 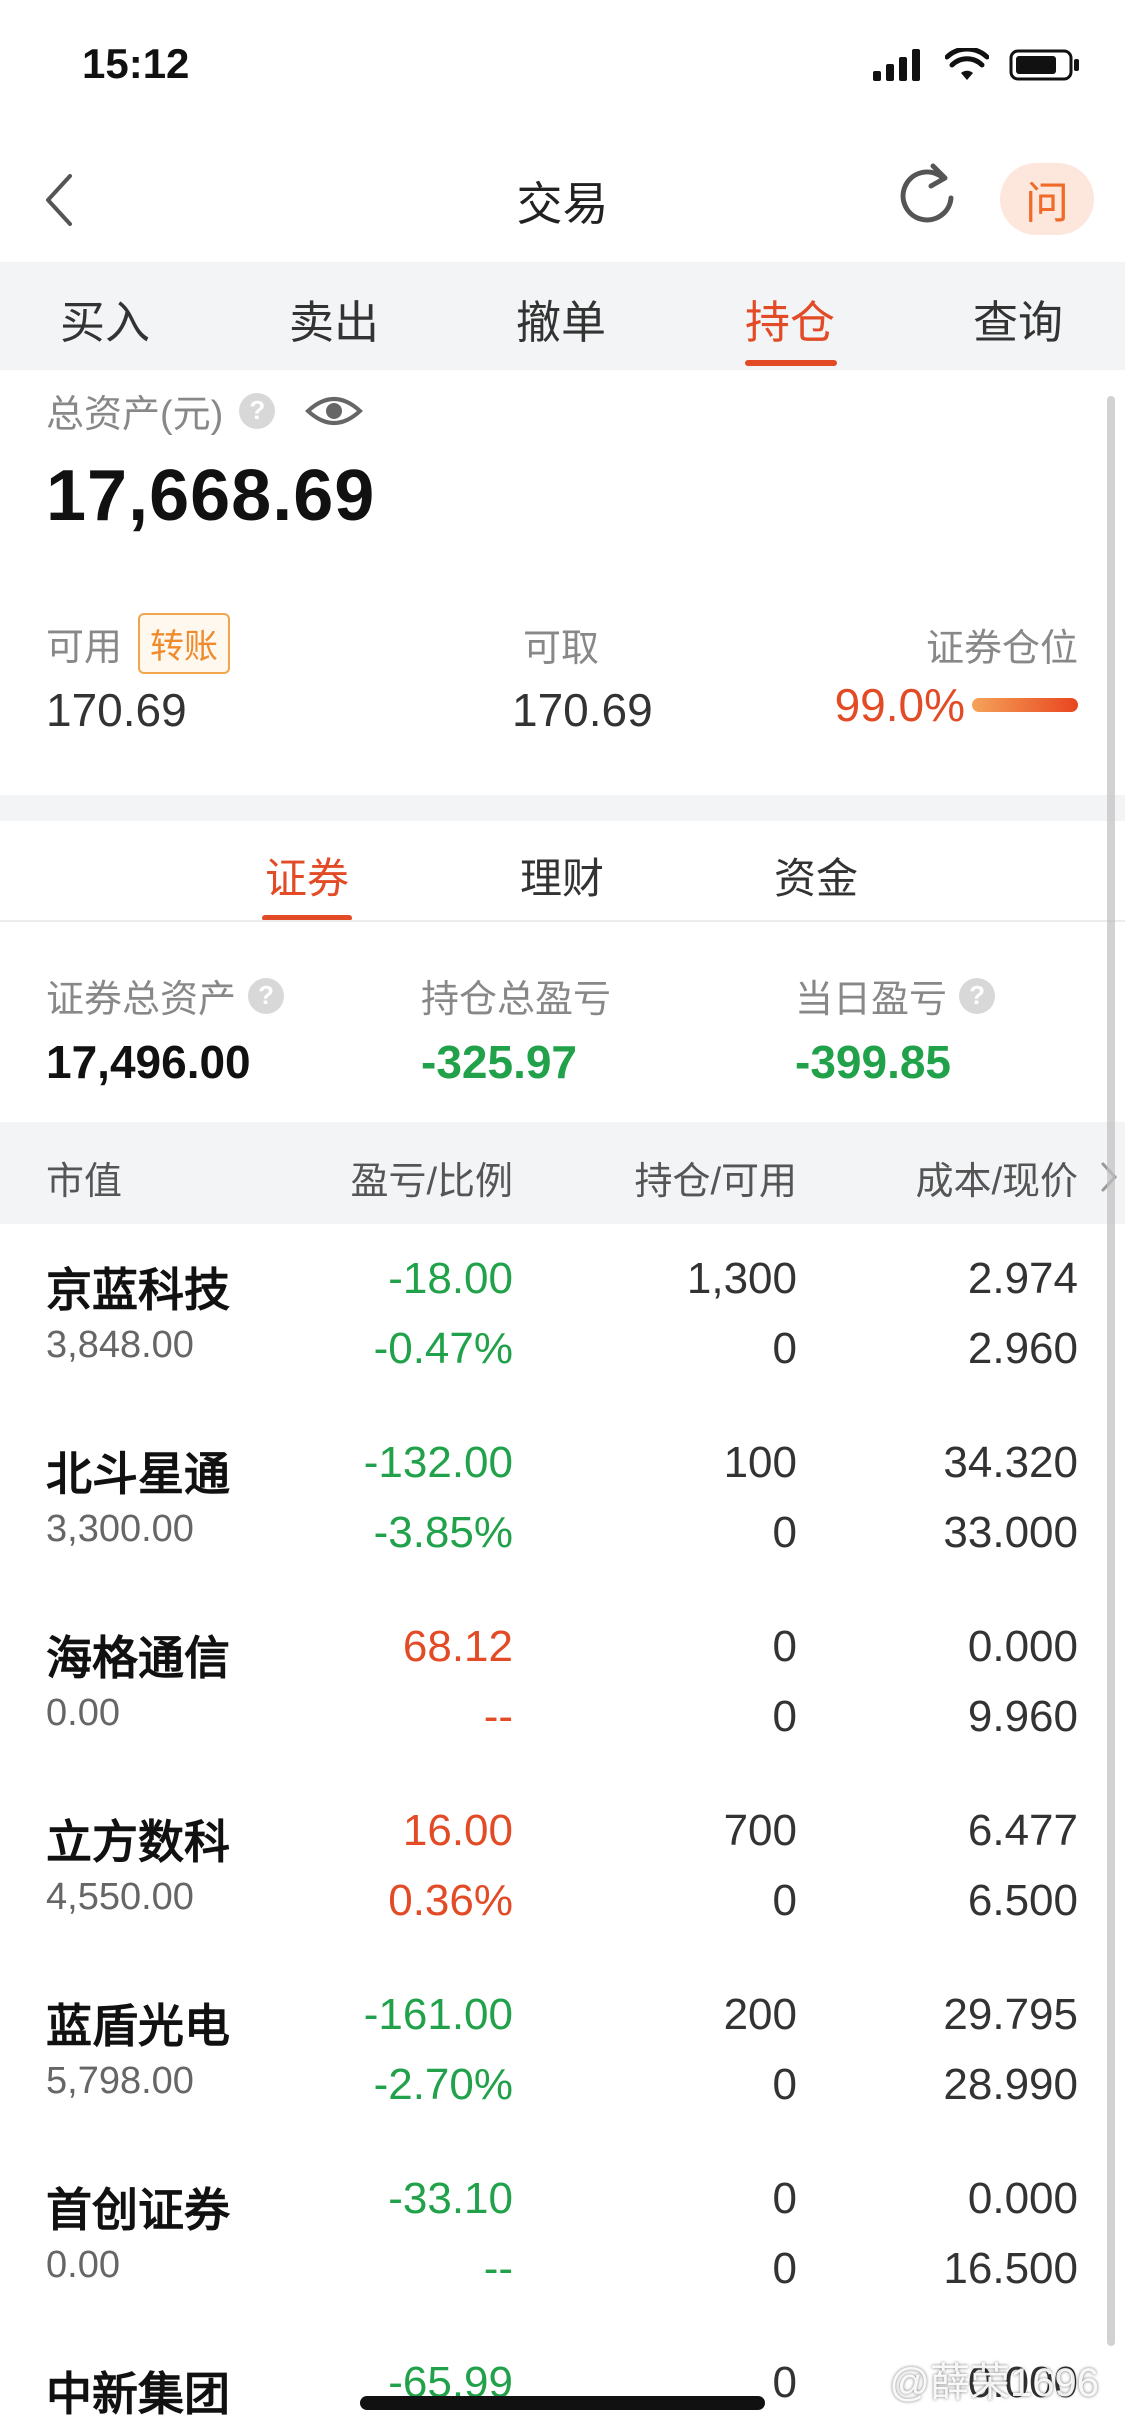 What do you see at coordinates (138, 1290) in the screenshot?
I see `stock-name: 京蓝科技` at bounding box center [138, 1290].